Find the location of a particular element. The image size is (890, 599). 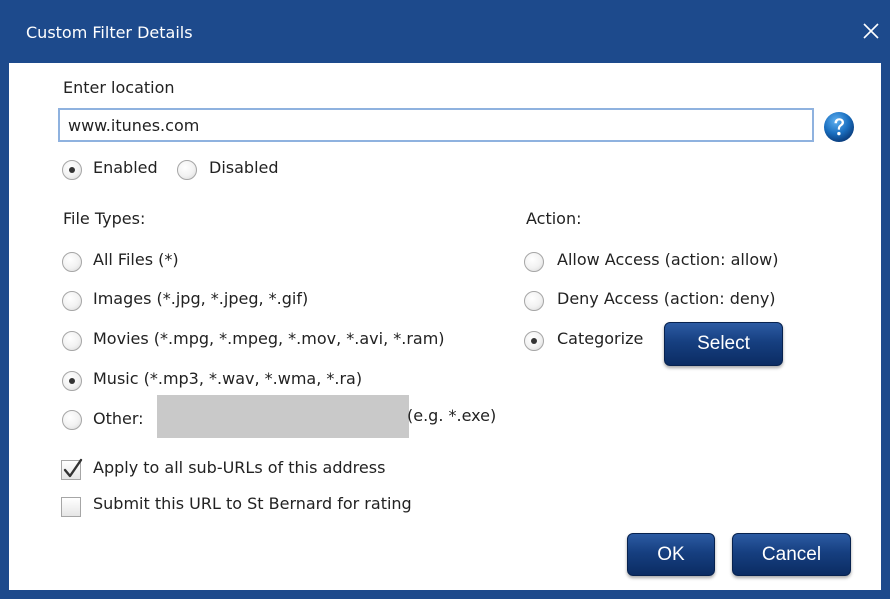

help-button is located at coordinates (839, 127).